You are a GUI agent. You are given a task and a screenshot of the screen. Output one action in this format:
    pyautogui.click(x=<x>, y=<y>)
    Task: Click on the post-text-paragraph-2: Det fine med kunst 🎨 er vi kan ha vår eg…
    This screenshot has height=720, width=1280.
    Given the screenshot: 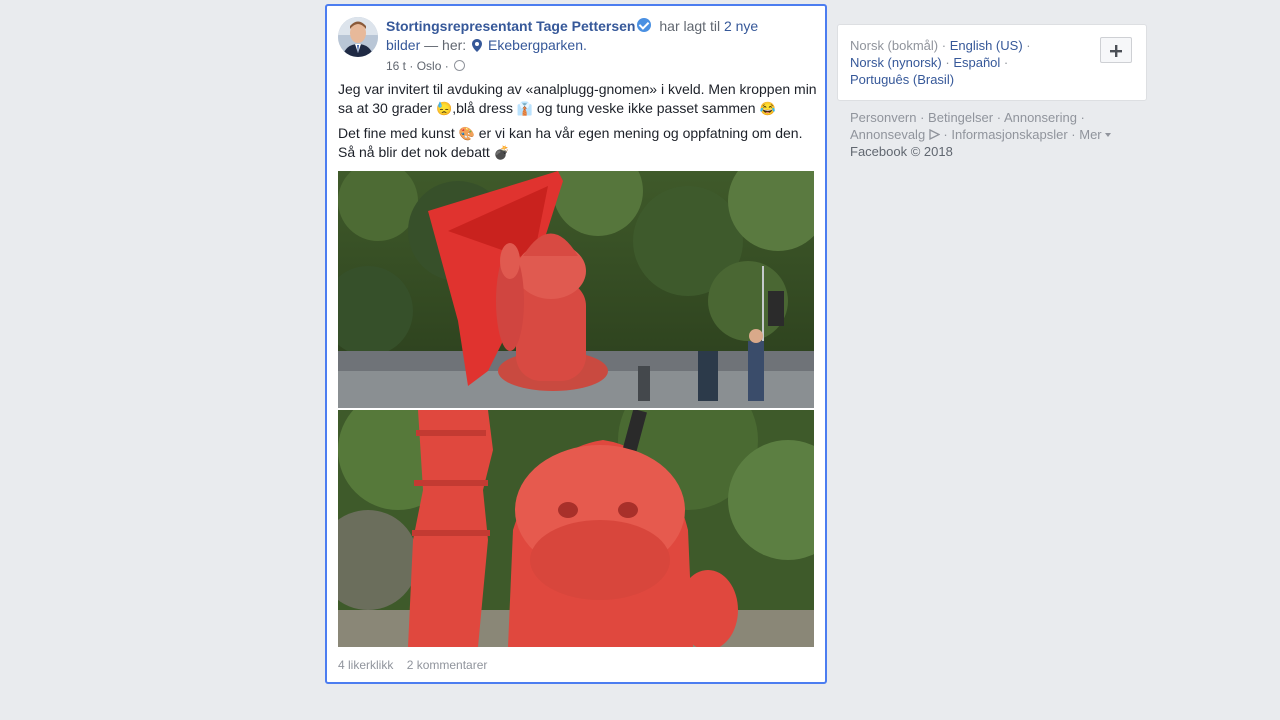 What is the action you would take?
    pyautogui.click(x=578, y=143)
    